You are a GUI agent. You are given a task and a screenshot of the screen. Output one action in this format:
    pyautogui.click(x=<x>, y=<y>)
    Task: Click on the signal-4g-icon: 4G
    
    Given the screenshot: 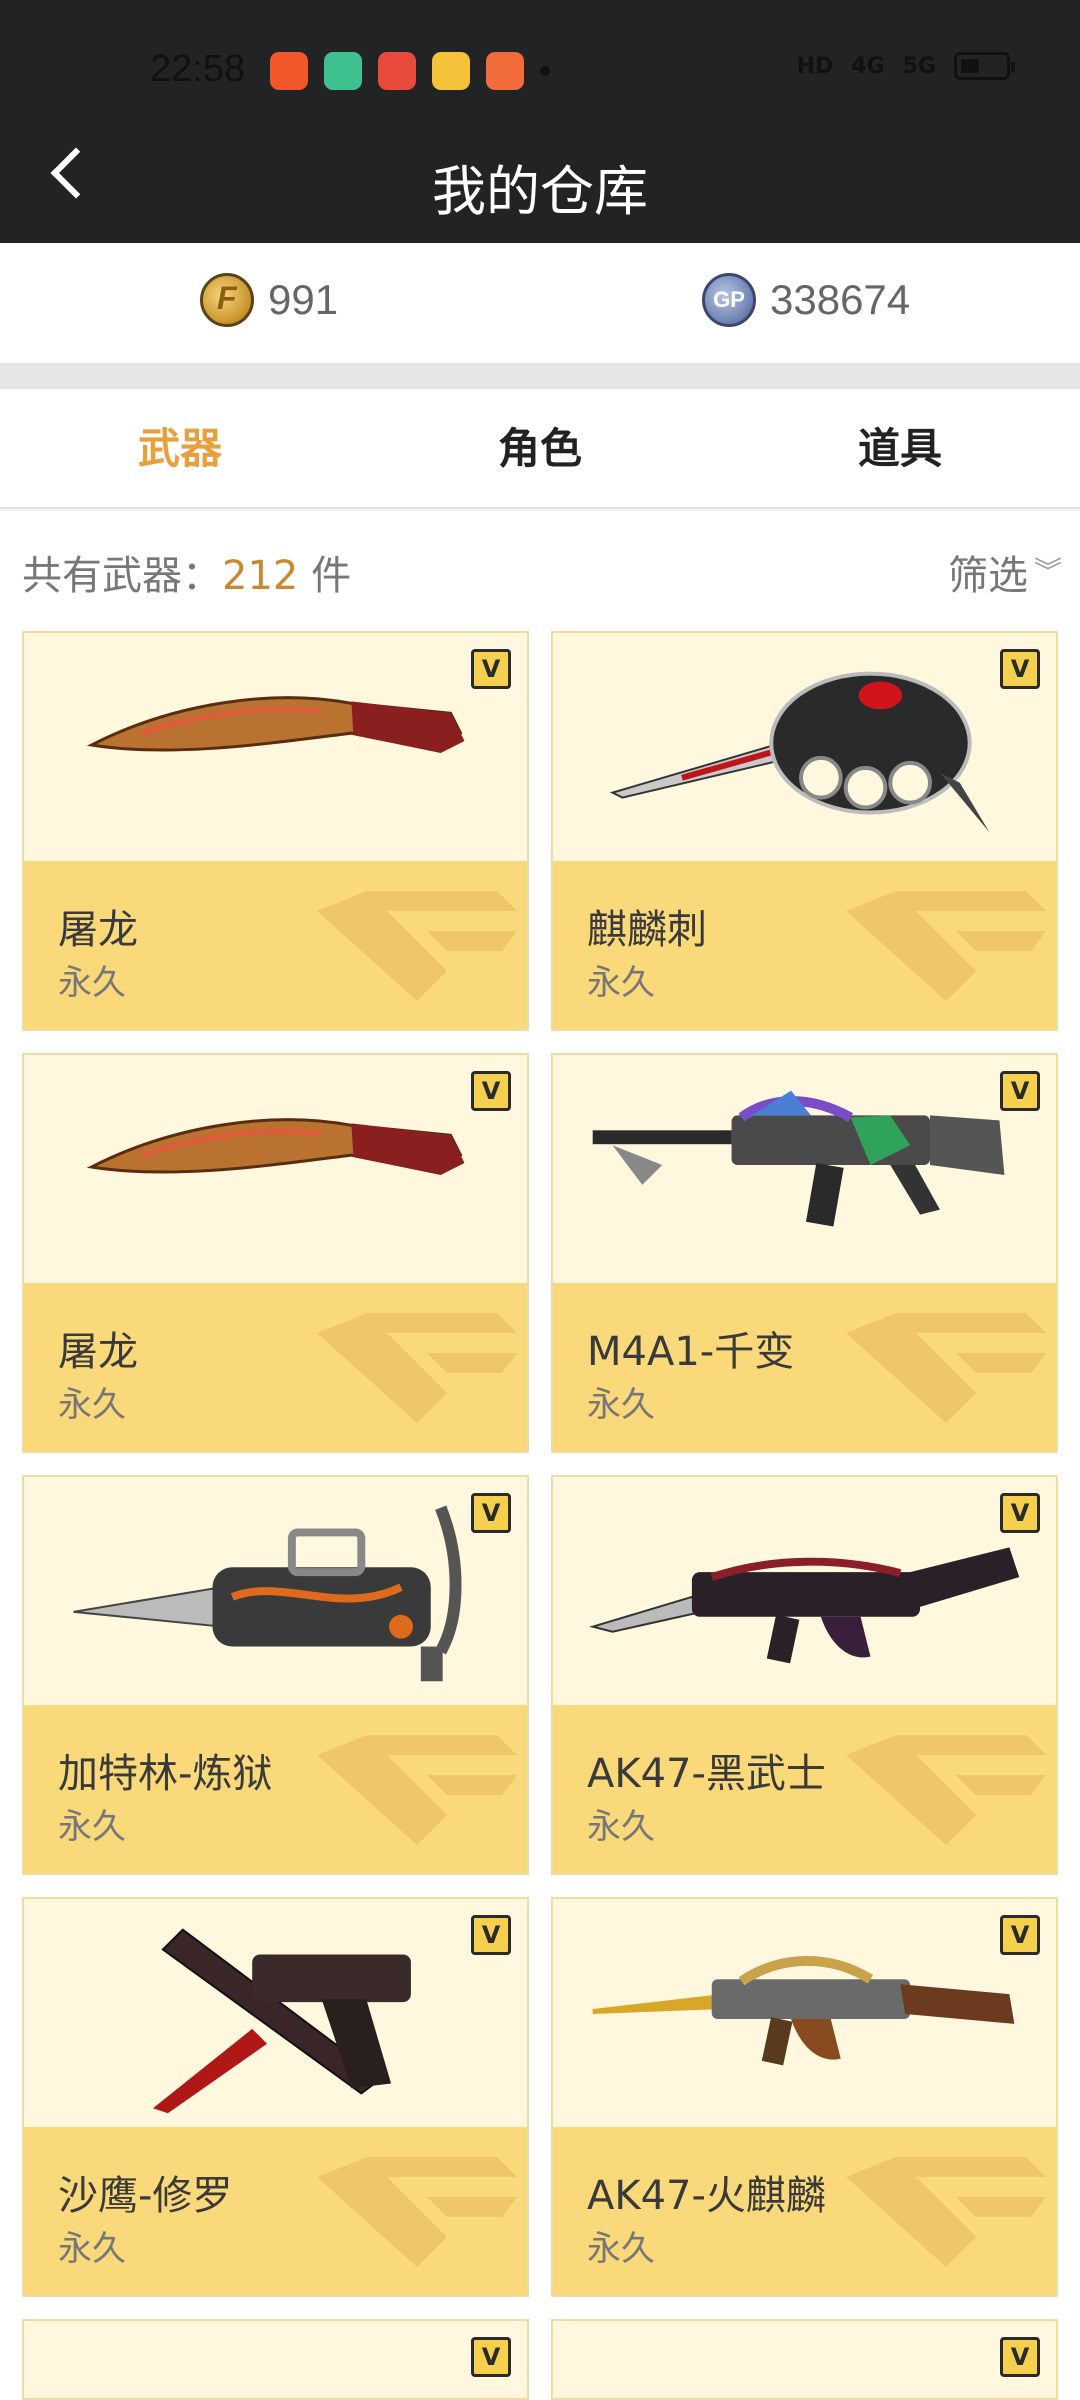 What is the action you would take?
    pyautogui.click(x=868, y=66)
    